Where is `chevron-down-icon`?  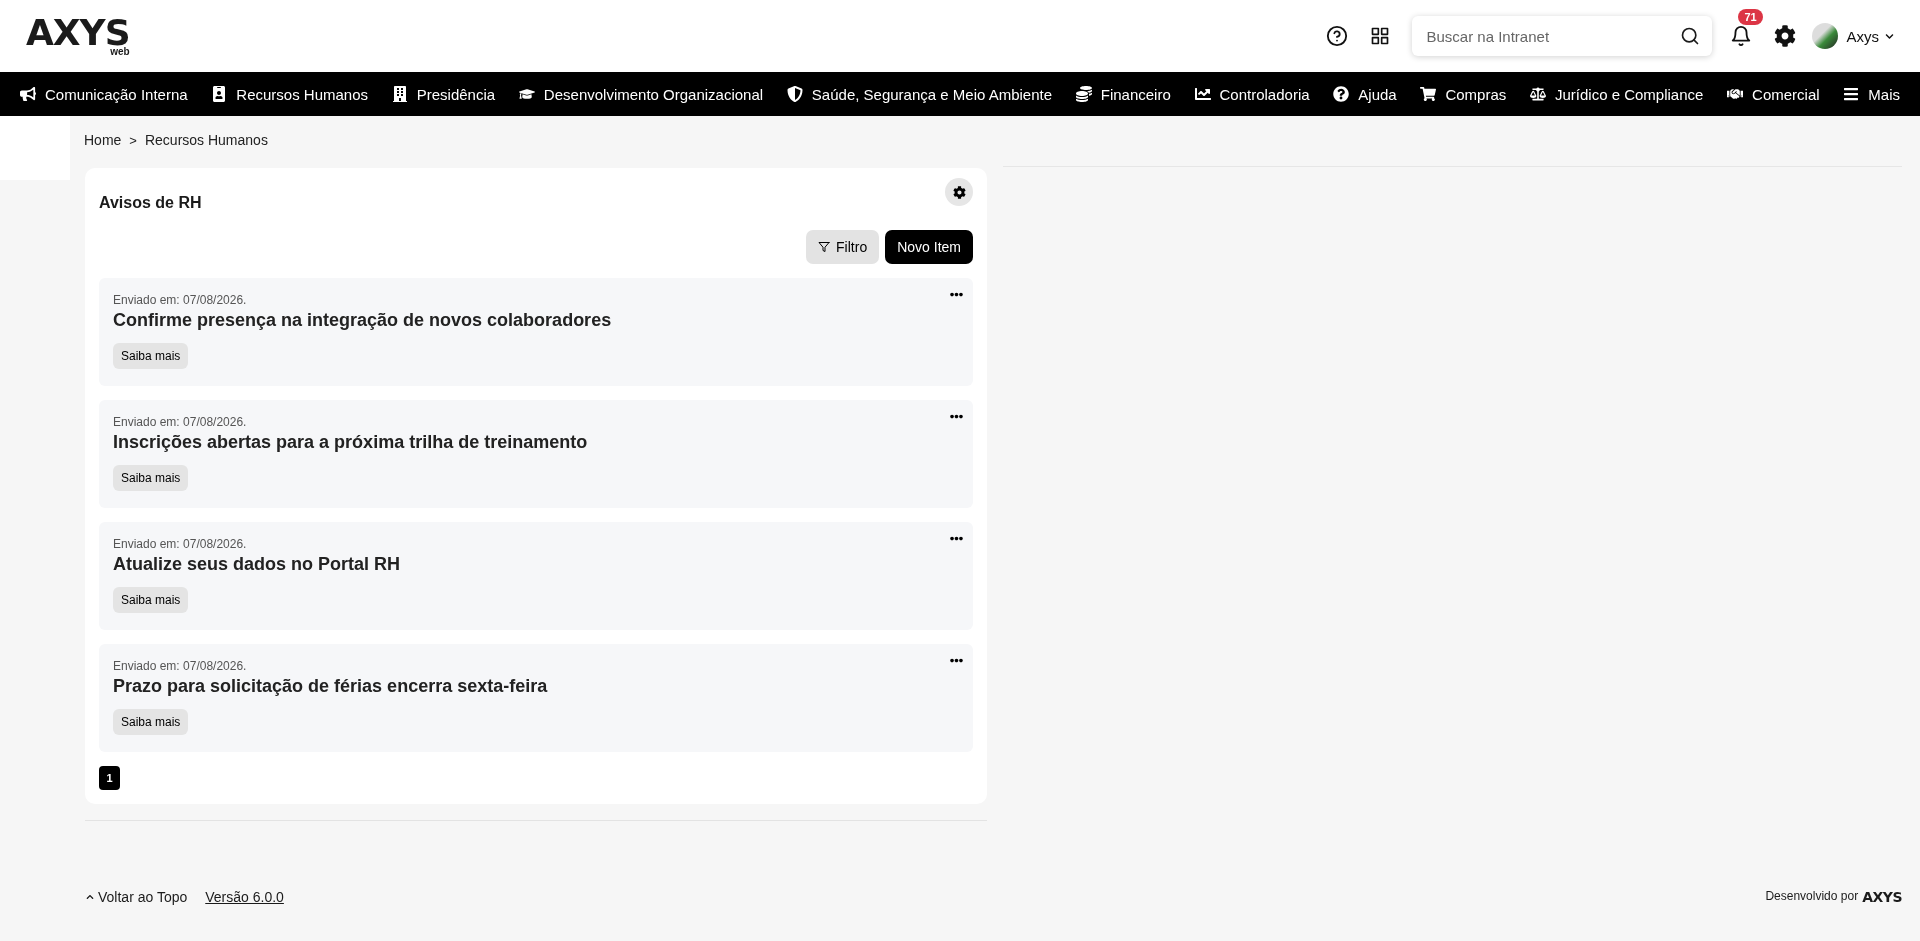
chevron-down-icon is located at coordinates (1889, 36).